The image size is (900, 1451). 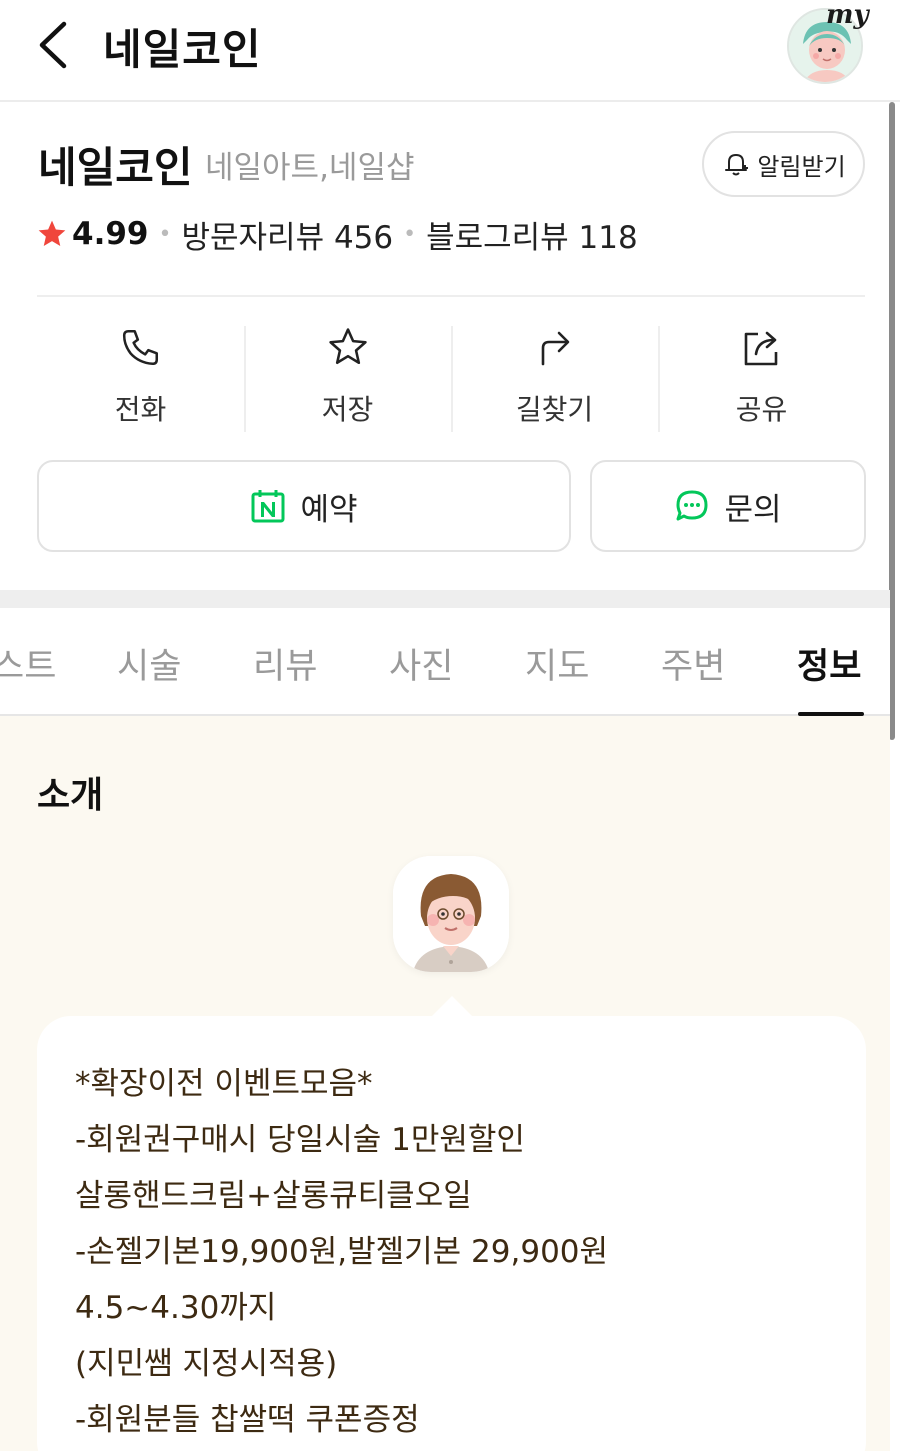 What do you see at coordinates (273, 1196) in the screenshot?
I see `description-line: 살롱핸드크림+살롱큐티클오일` at bounding box center [273, 1196].